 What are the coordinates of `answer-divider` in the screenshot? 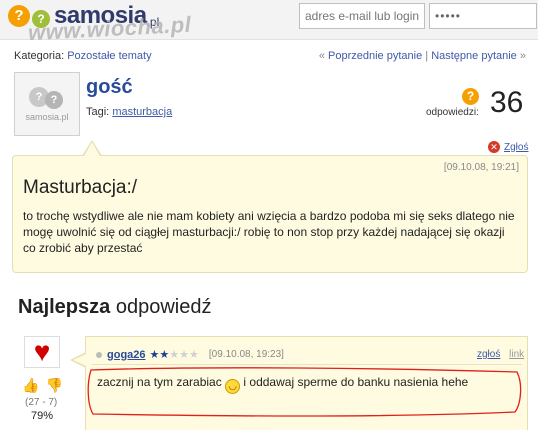 It's located at (307, 364).